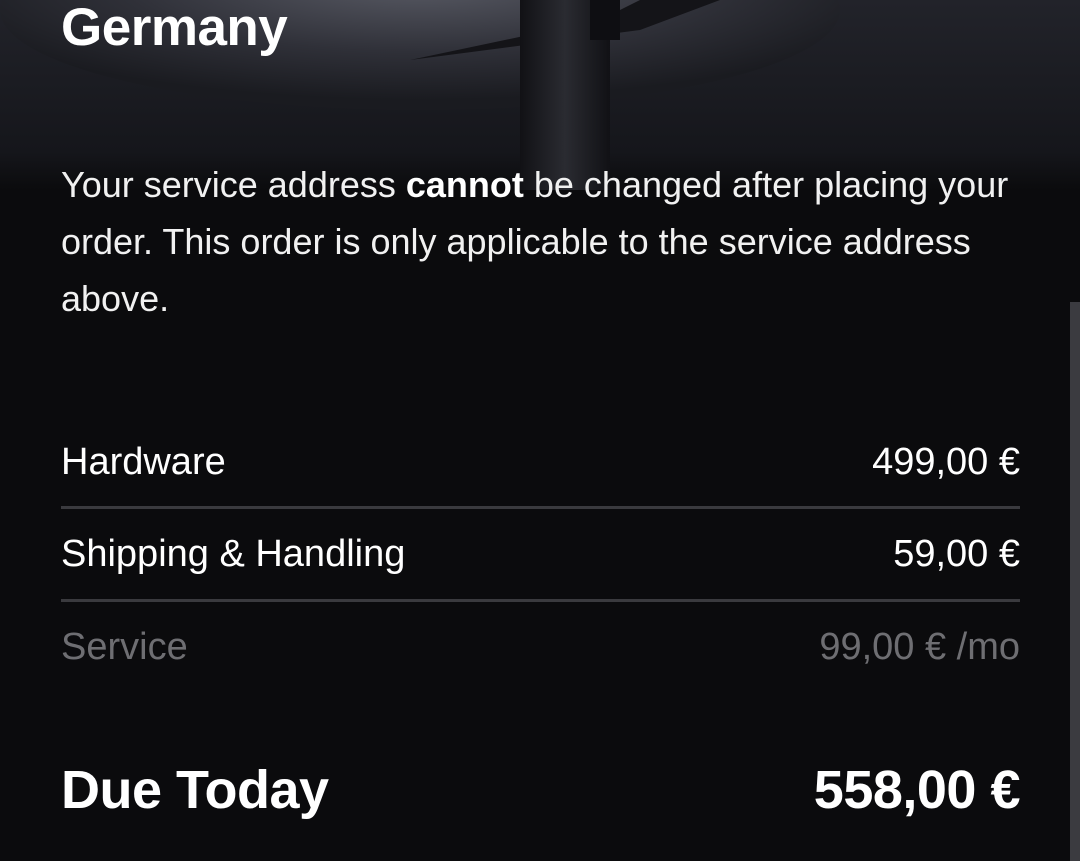 The height and width of the screenshot is (861, 1080). I want to click on line-item-label: Shipping & Handling, so click(233, 553).